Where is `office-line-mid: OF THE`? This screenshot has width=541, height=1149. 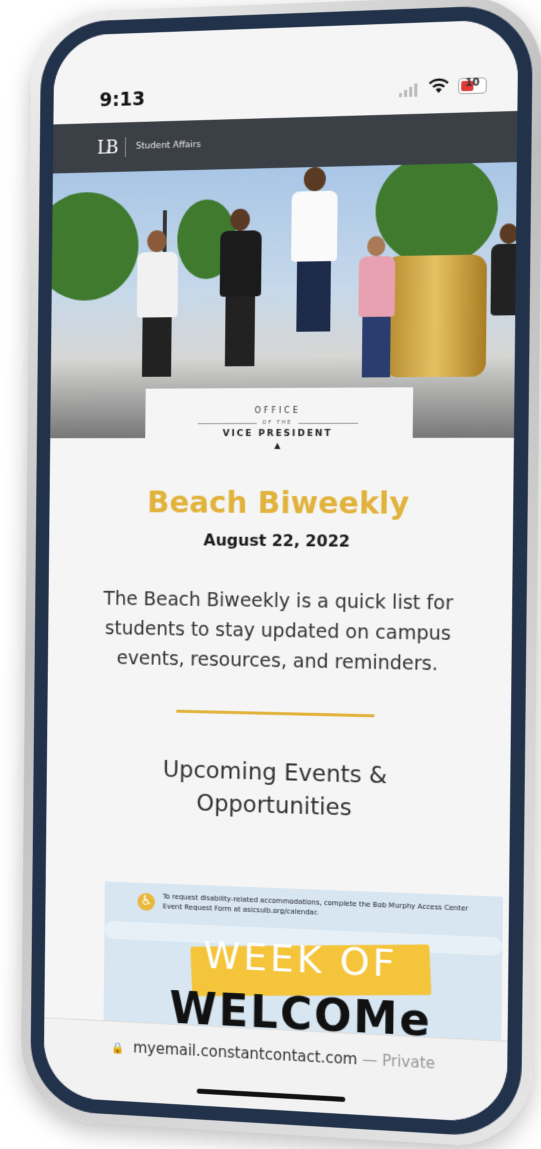
office-line-mid: OF THE is located at coordinates (277, 423).